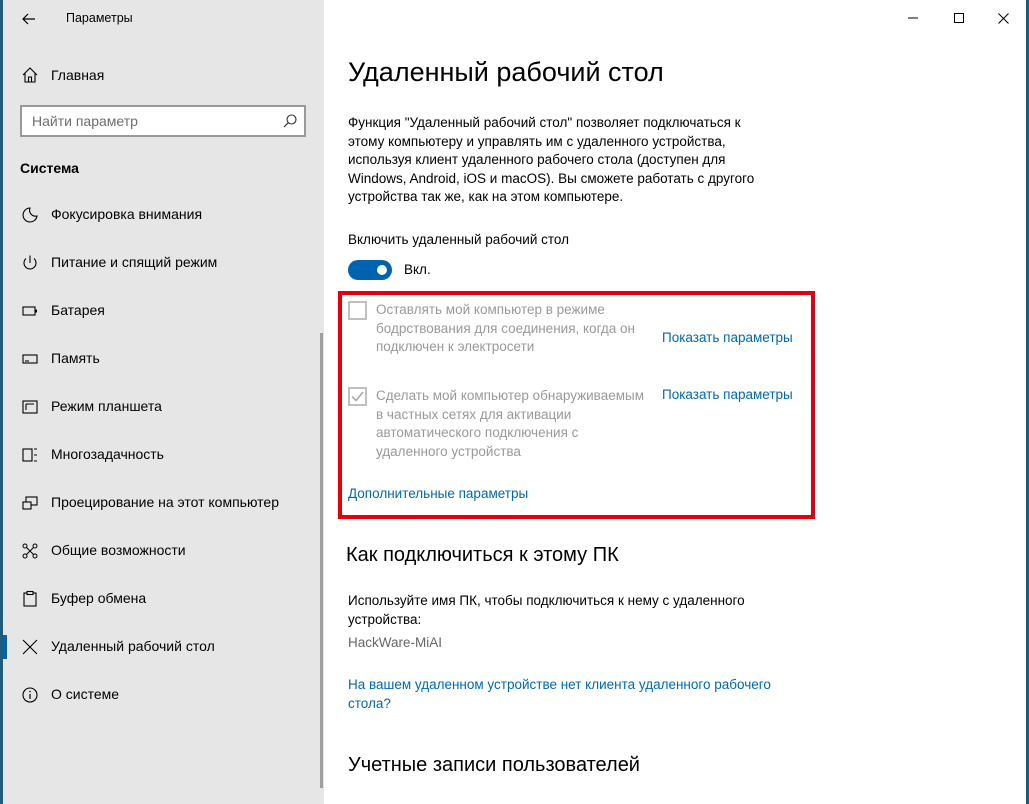 The width and height of the screenshot is (1029, 804). I want to click on back-button, so click(29, 19).